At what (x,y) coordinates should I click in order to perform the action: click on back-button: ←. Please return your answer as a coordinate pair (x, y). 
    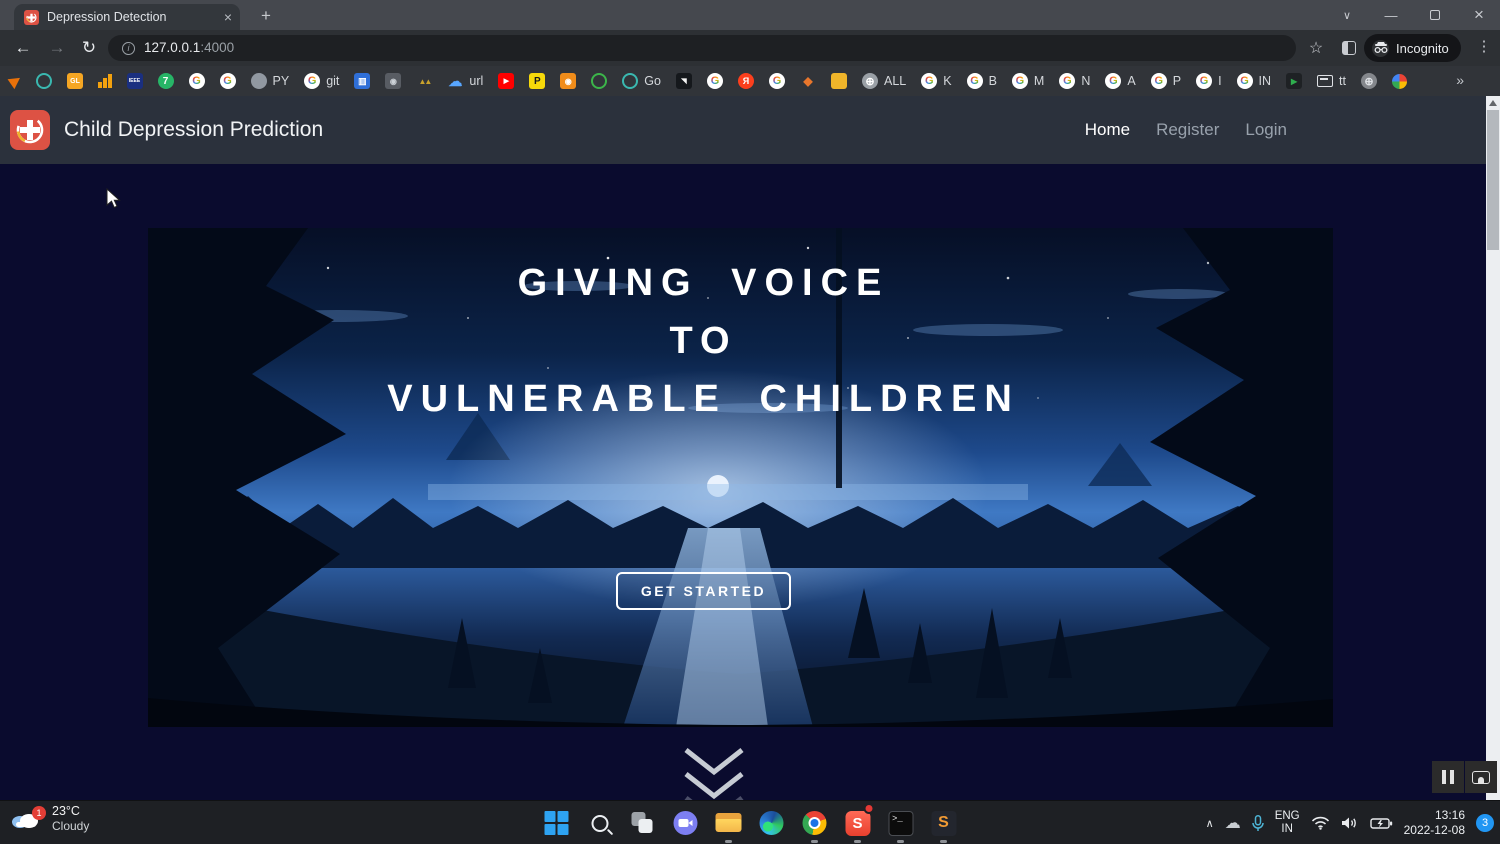
    Looking at the image, I should click on (23, 48).